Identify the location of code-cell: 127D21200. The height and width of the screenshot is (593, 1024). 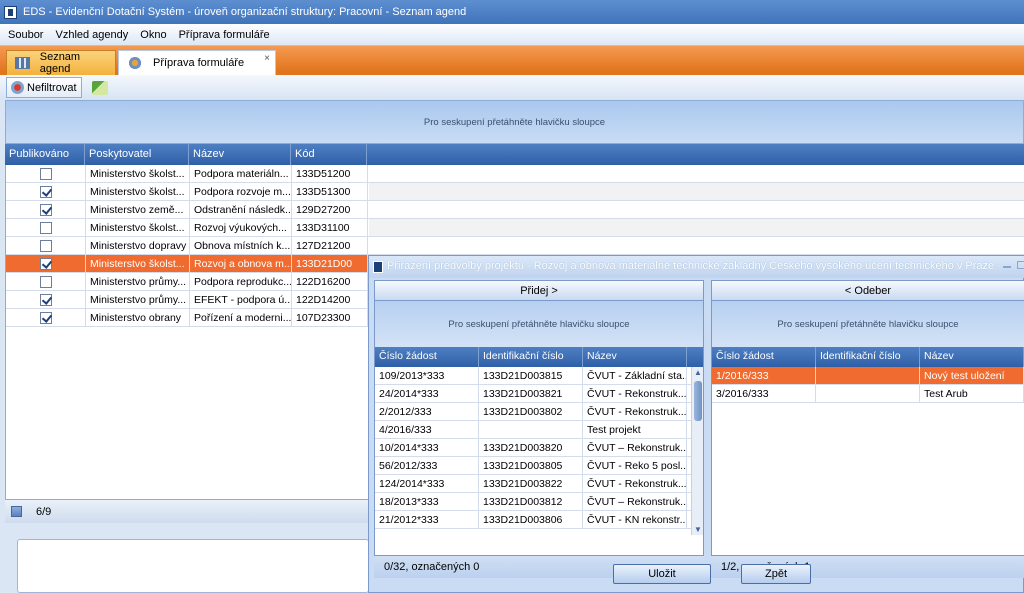
(330, 246).